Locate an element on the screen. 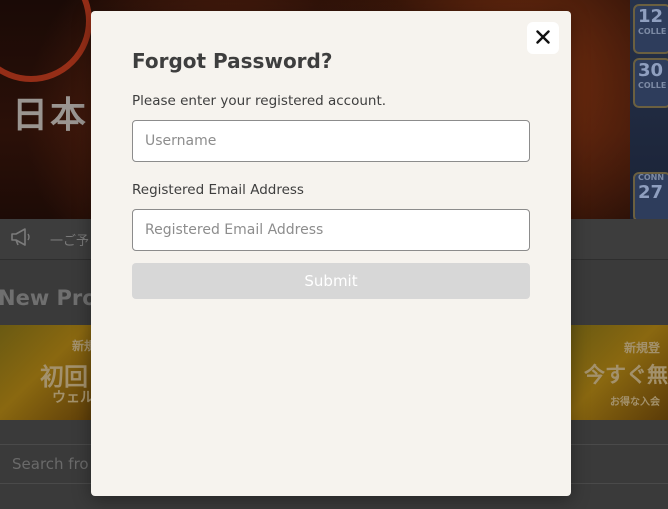 The width and height of the screenshot is (668, 509). email-input is located at coordinates (331, 230).